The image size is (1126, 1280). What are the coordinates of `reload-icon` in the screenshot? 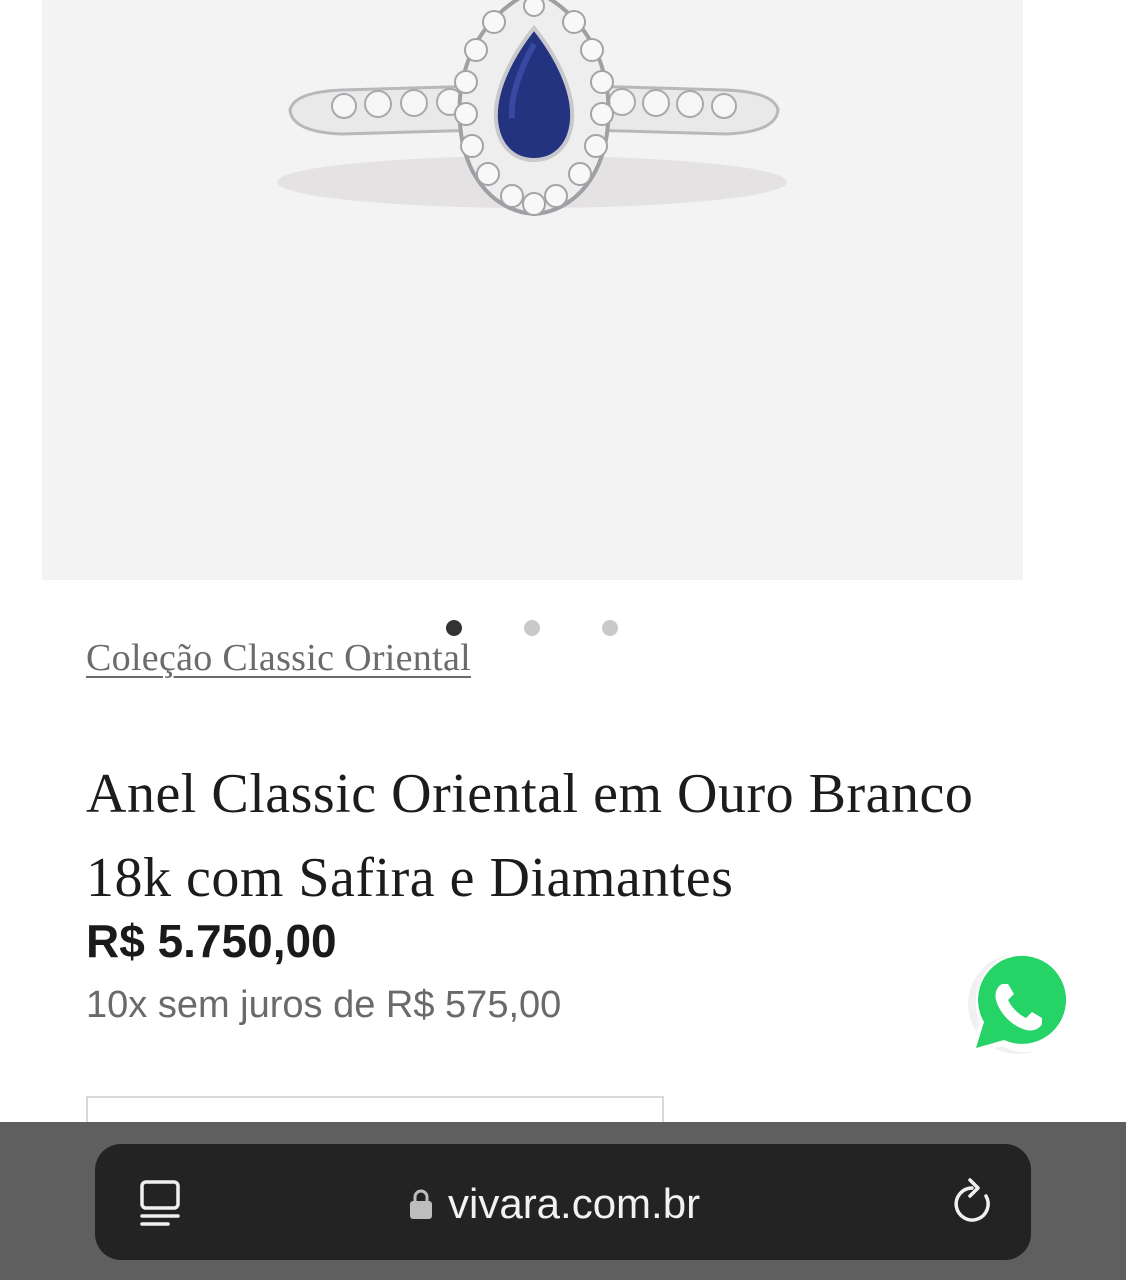 It's located at (972, 1202).